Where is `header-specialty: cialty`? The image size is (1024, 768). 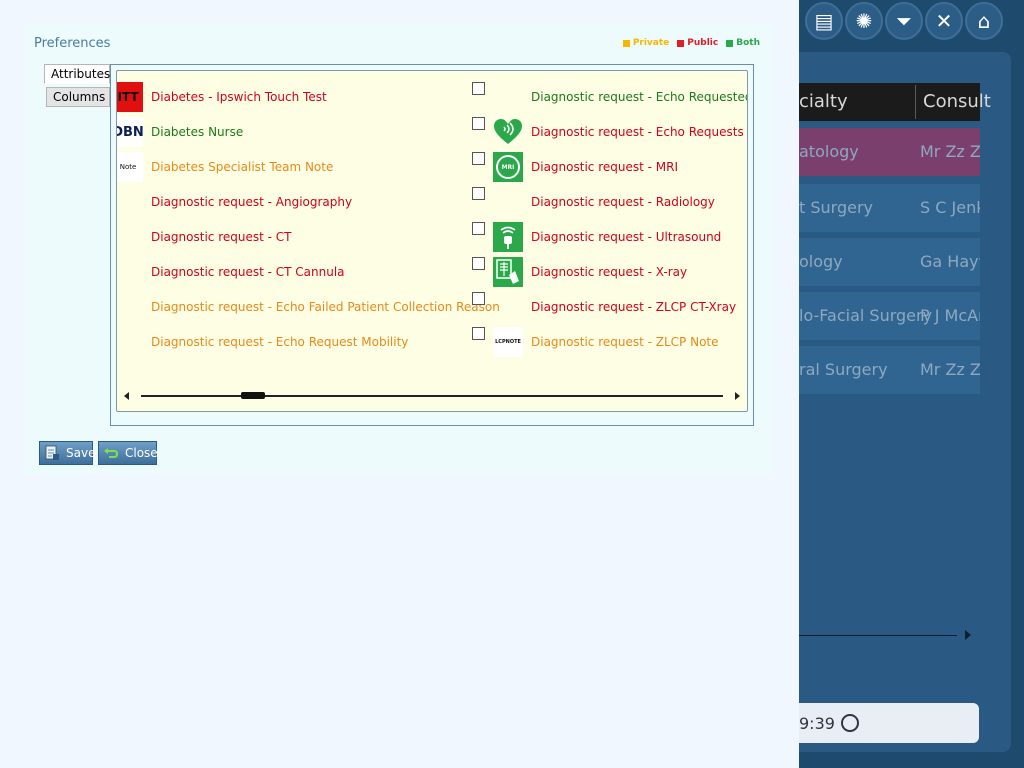 header-specialty: cialty is located at coordinates (823, 101).